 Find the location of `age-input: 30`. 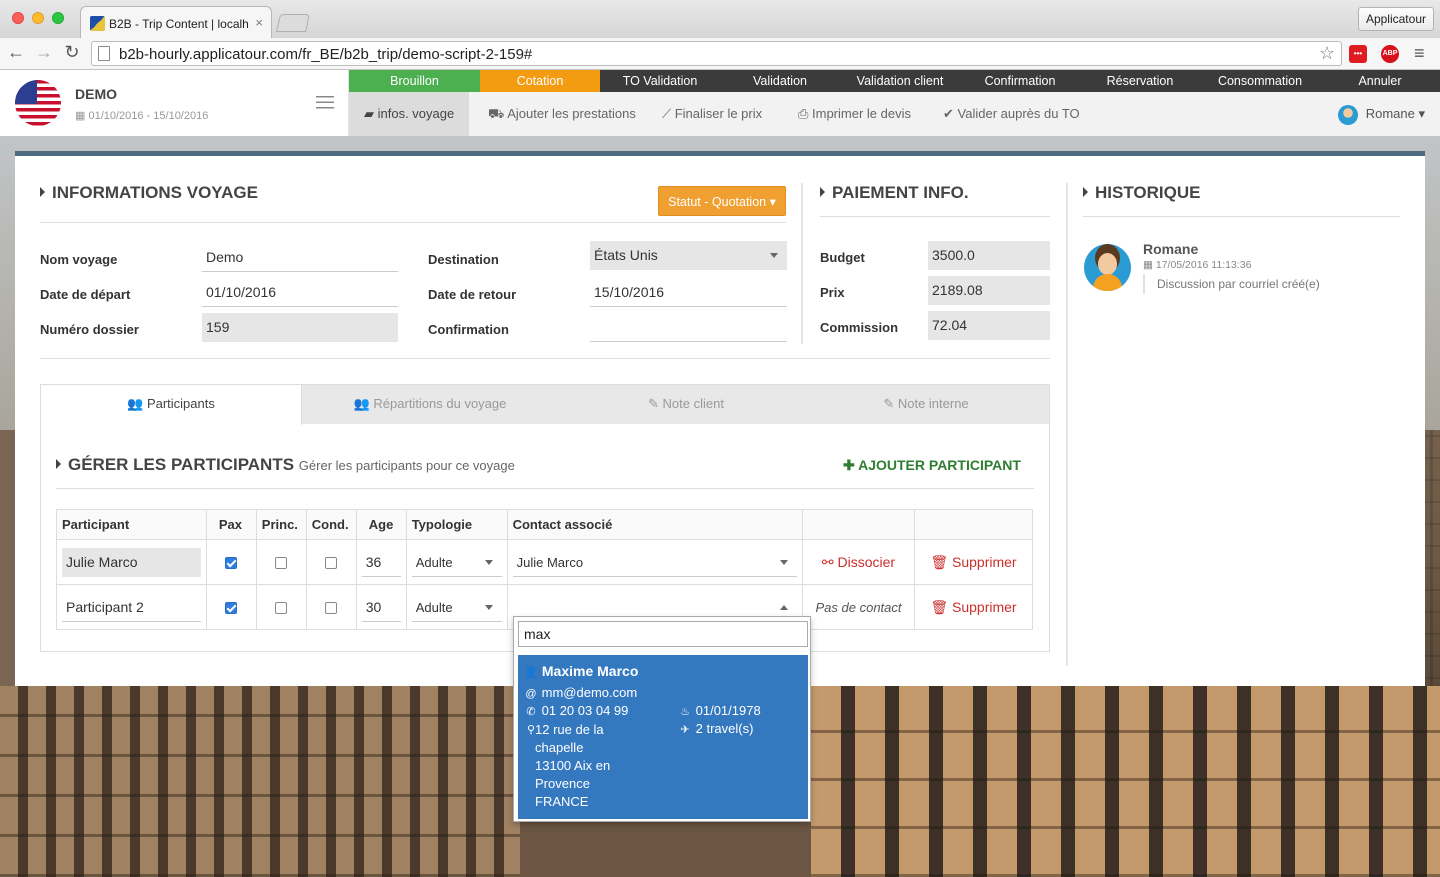

age-input: 30 is located at coordinates (381, 607).